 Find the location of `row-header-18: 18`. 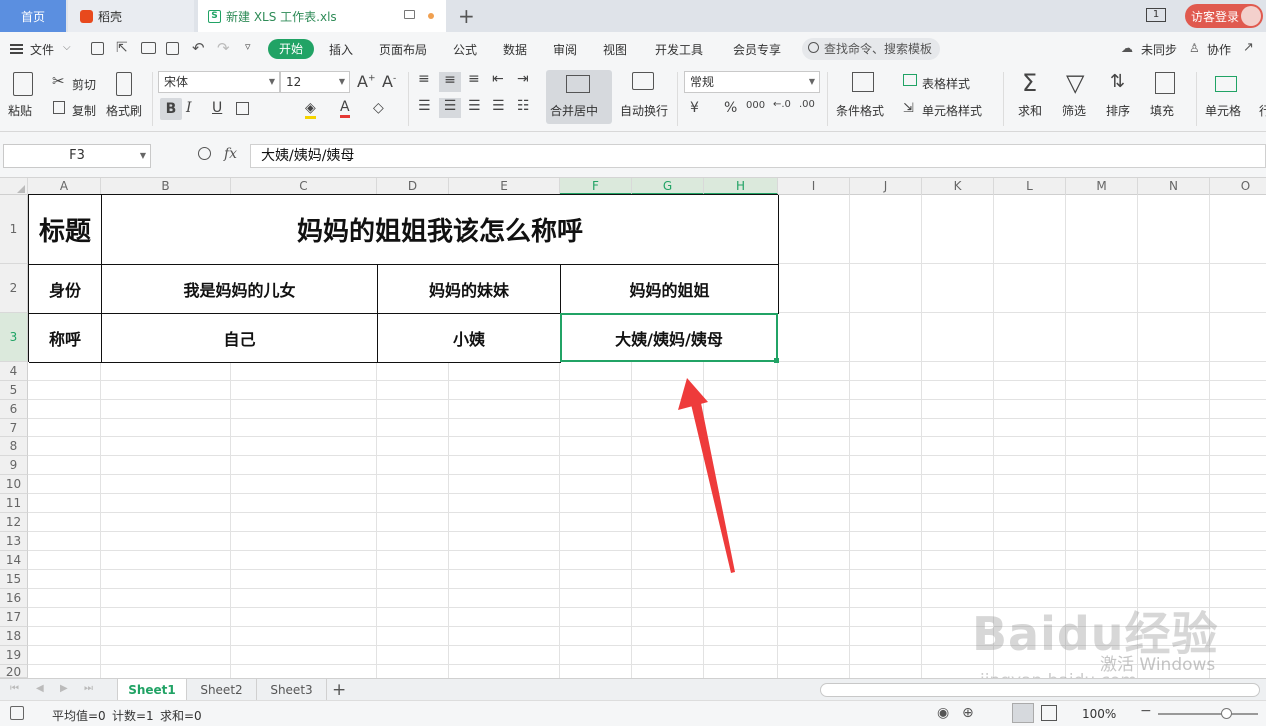

row-header-18: 18 is located at coordinates (14, 636).